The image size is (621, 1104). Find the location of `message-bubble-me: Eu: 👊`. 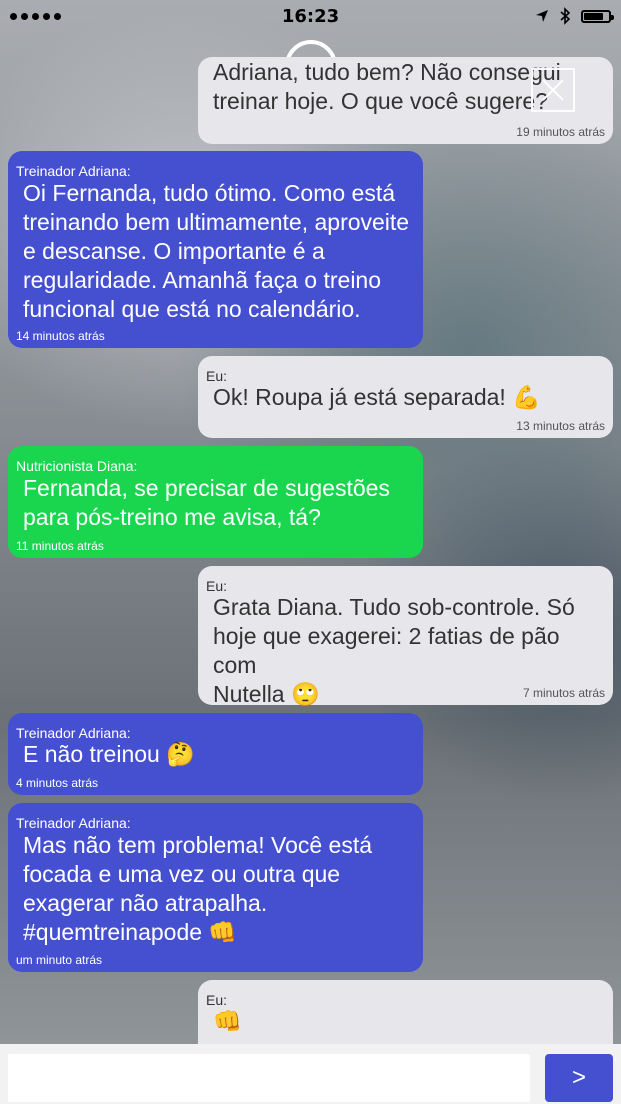

message-bubble-me: Eu: 👊 is located at coordinates (405, 1012).